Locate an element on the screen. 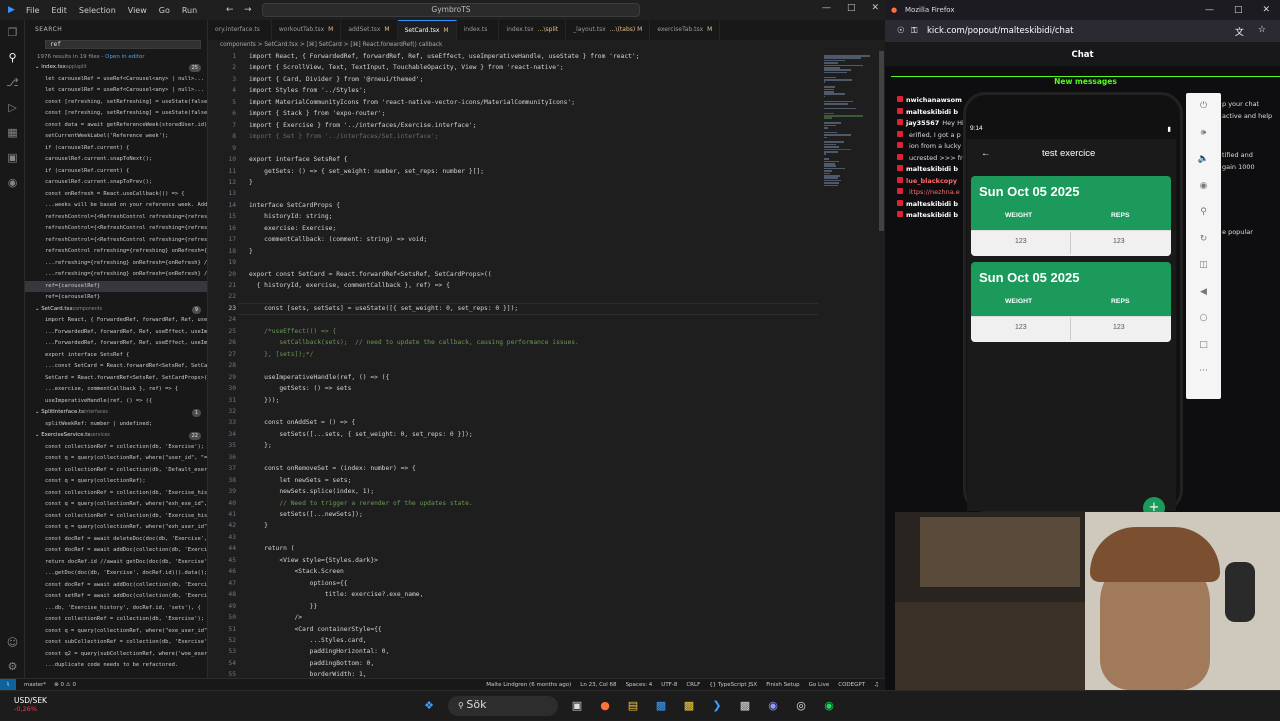 The image size is (1280, 721). home-nav-icon: ○ is located at coordinates (1203, 318).